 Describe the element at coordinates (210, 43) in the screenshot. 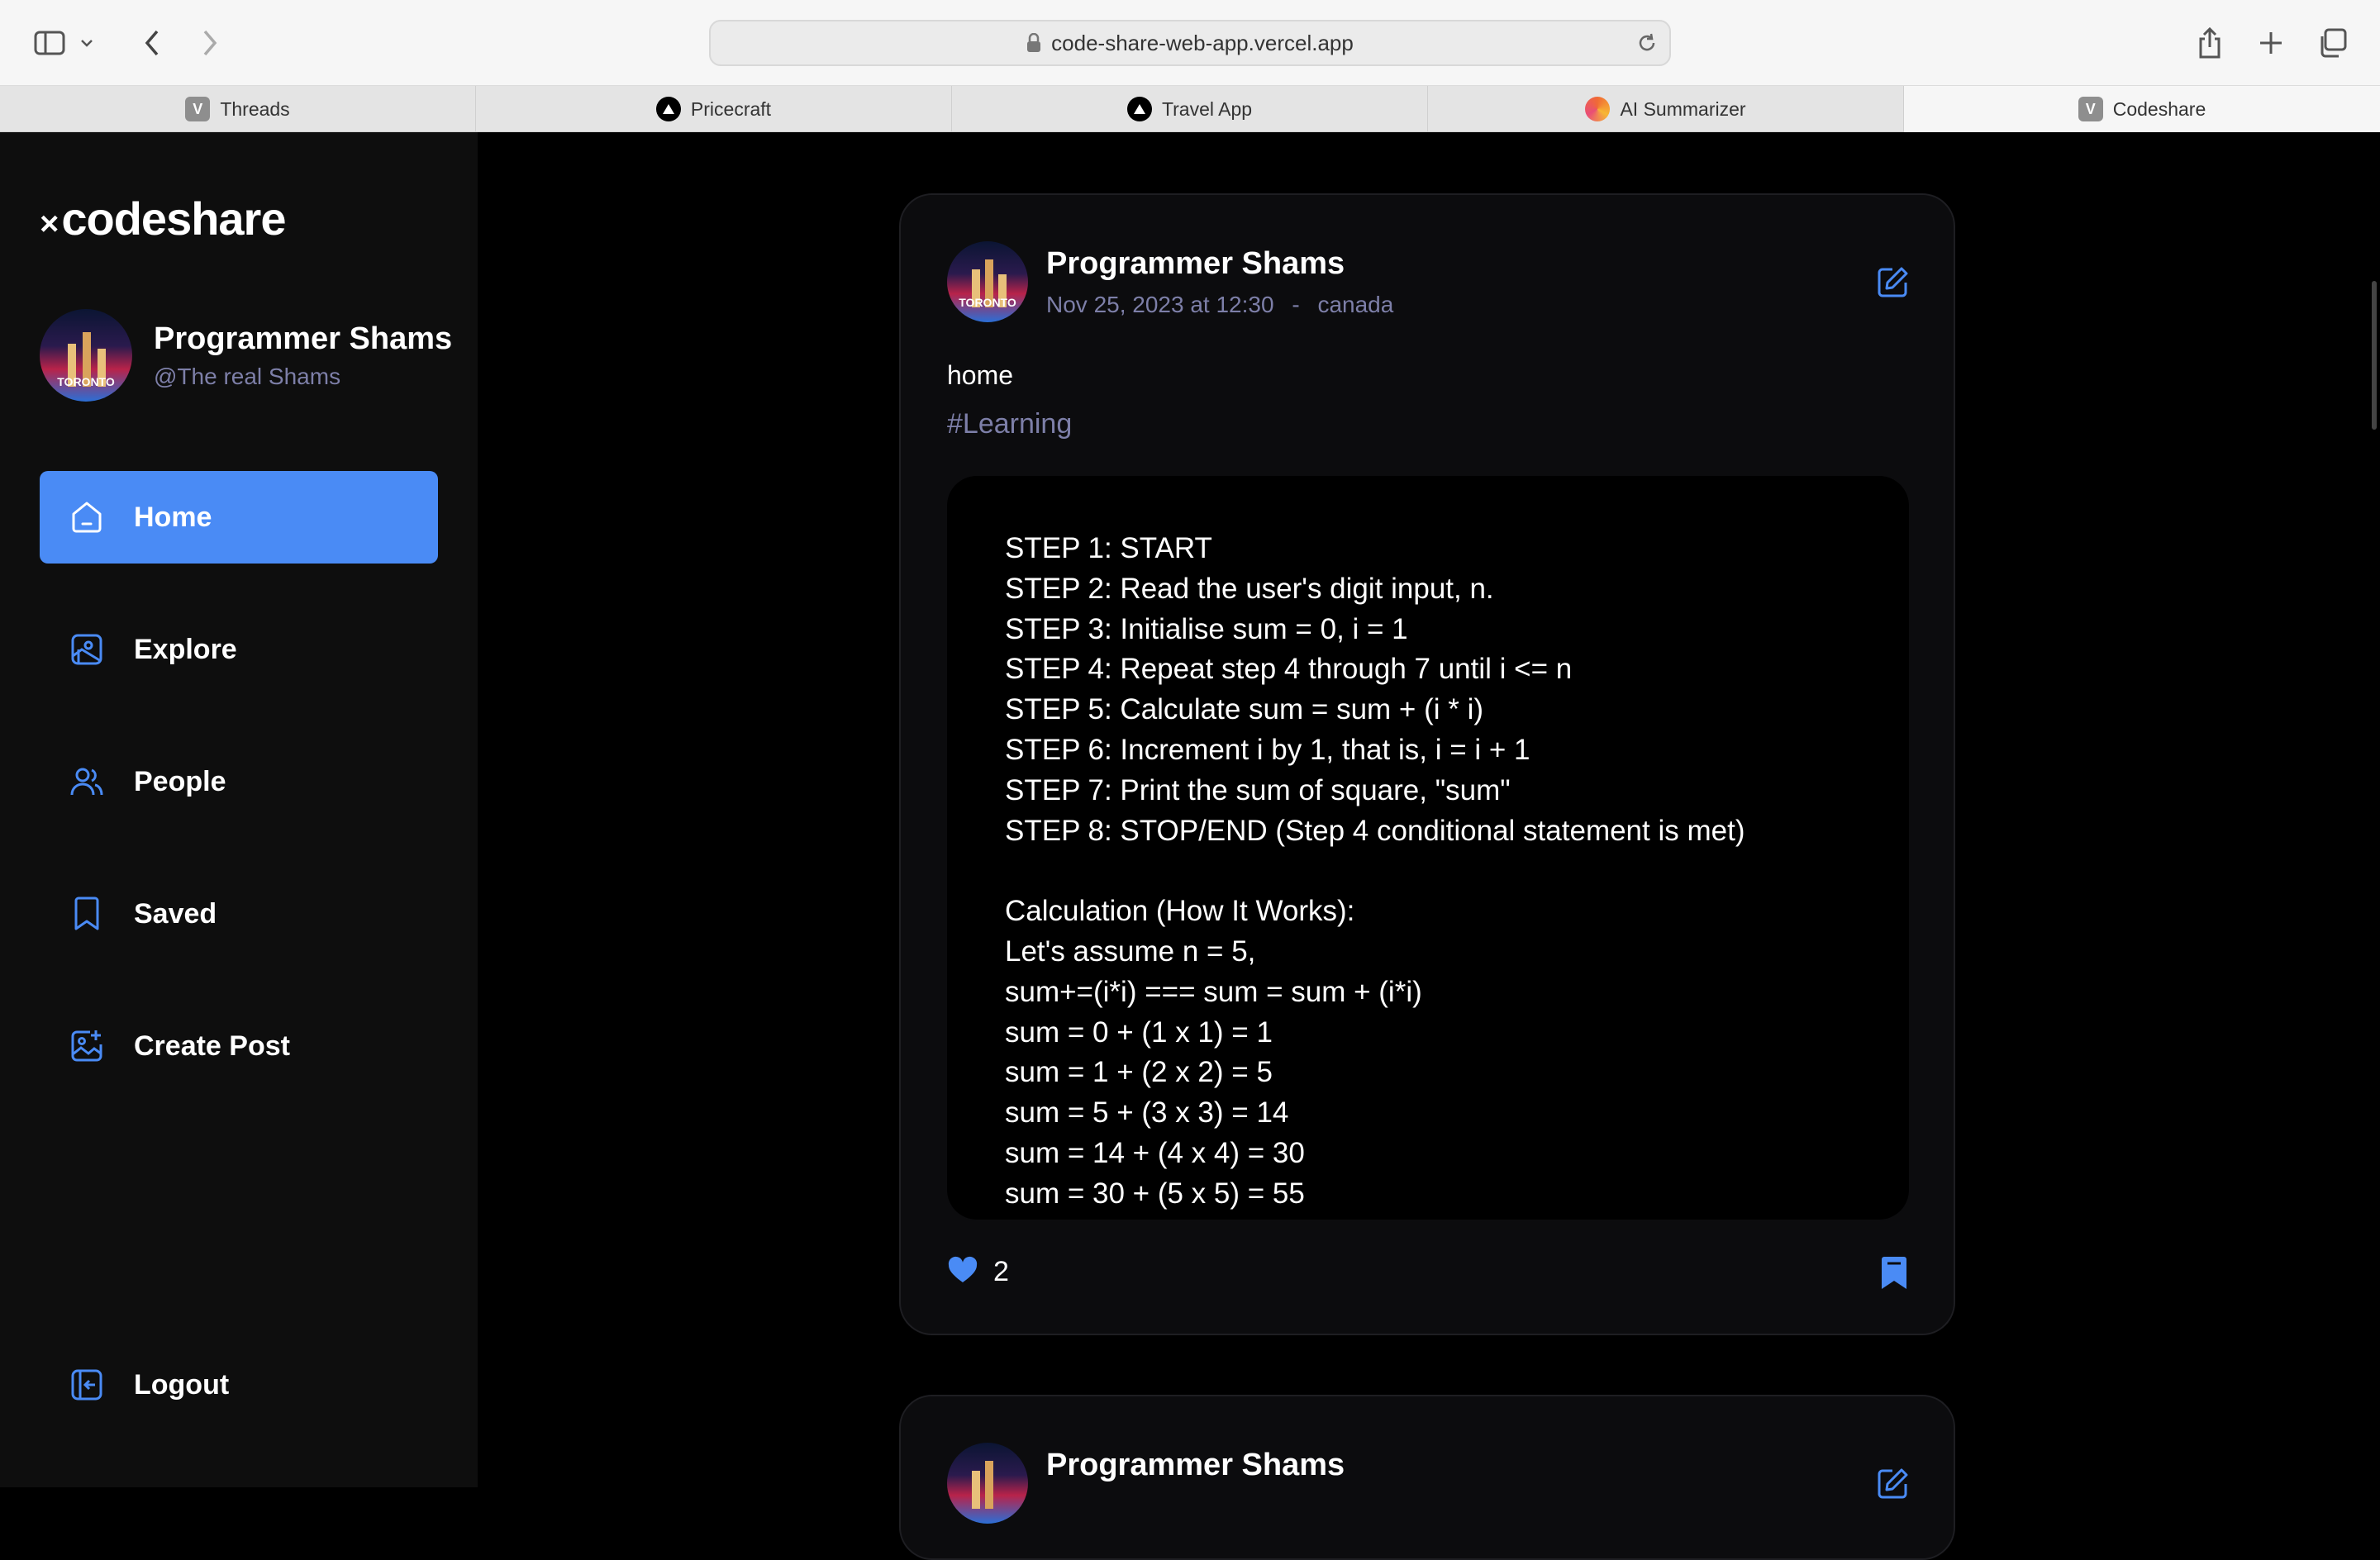

I see `forward-icon` at that location.